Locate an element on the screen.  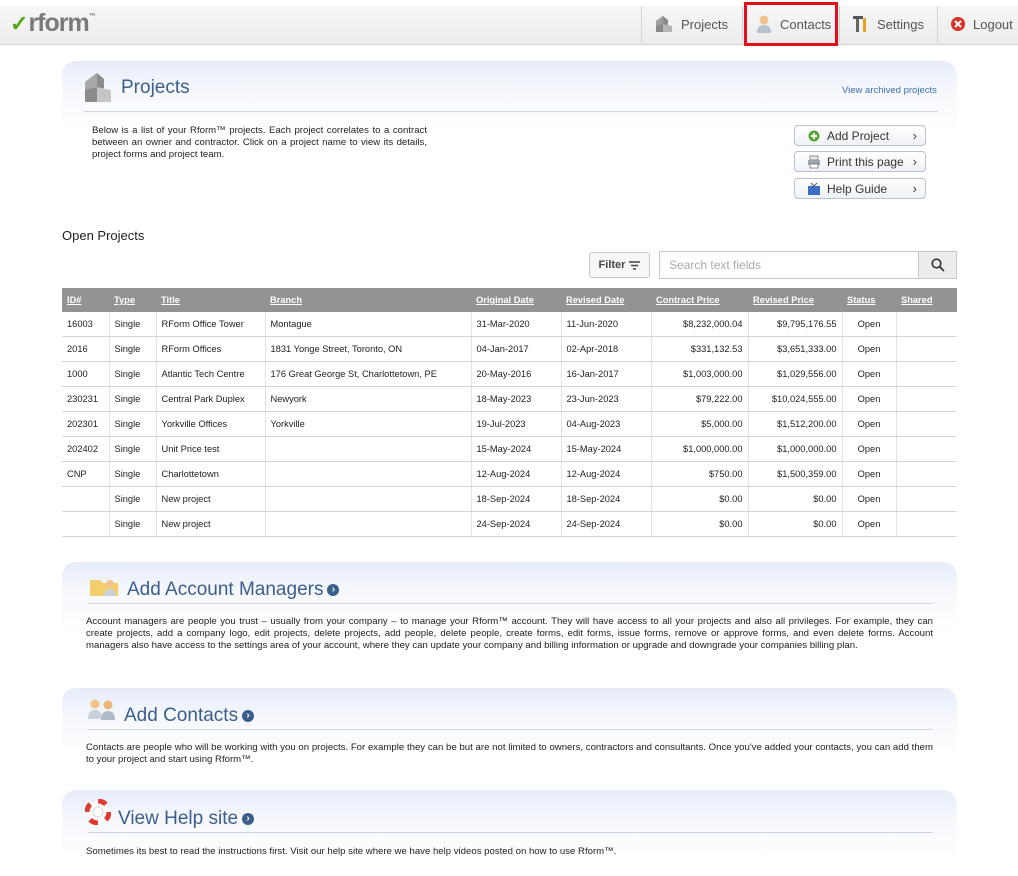
cell-revised-price: $1,500,359.00 is located at coordinates (795, 474).